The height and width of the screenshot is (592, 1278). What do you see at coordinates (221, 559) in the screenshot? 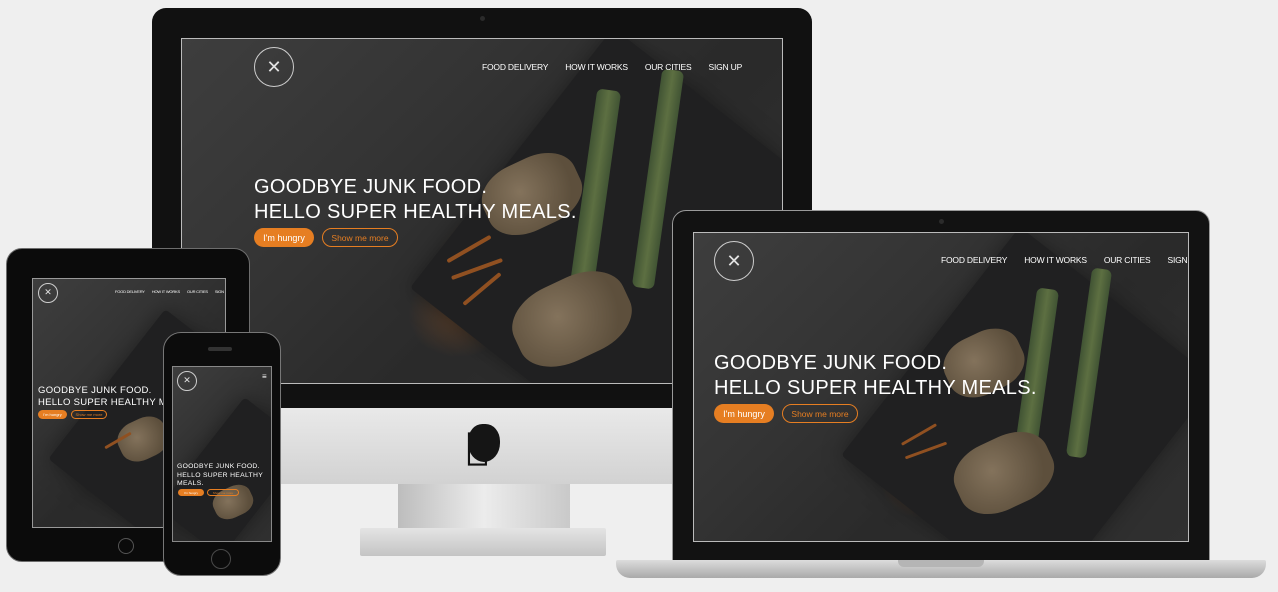
I see `phone-home-button` at bounding box center [221, 559].